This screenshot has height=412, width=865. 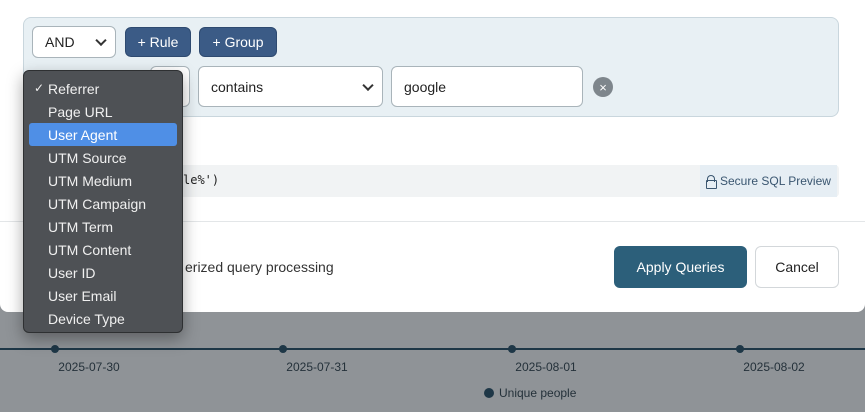 I want to click on lock-icon, so click(x=711, y=182).